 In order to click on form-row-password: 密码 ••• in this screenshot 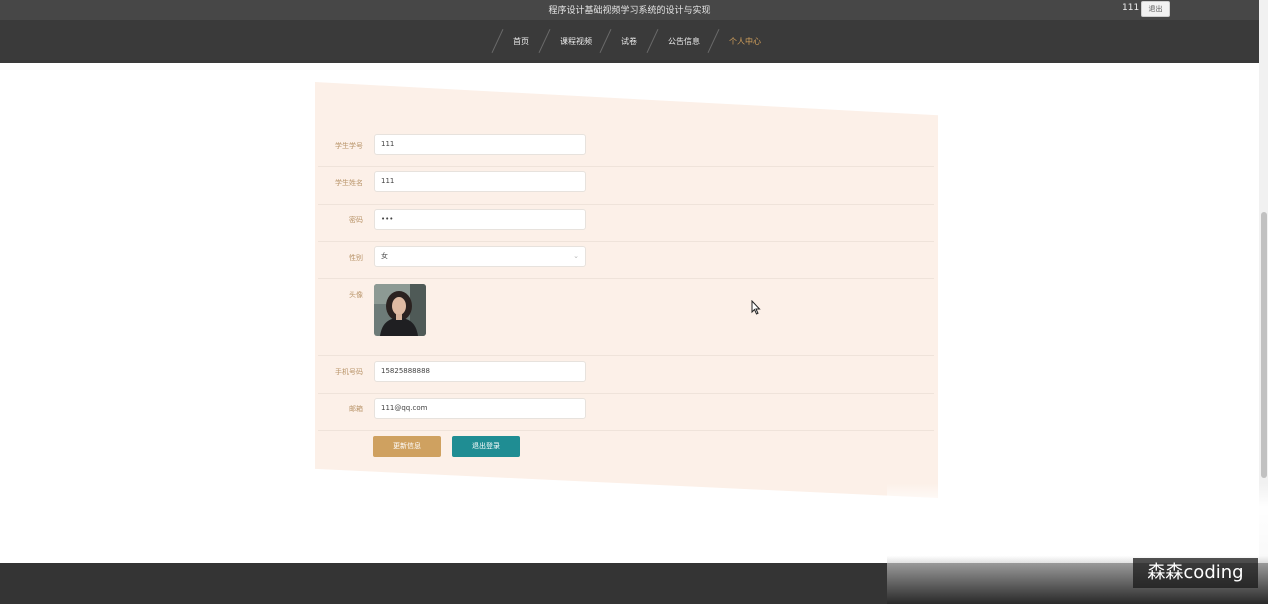, I will do `click(626, 223)`.